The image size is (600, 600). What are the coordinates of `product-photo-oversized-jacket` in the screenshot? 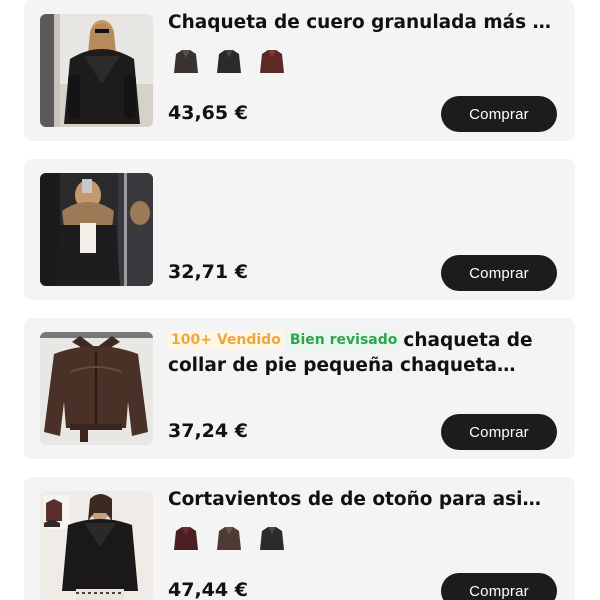 It's located at (96, 545).